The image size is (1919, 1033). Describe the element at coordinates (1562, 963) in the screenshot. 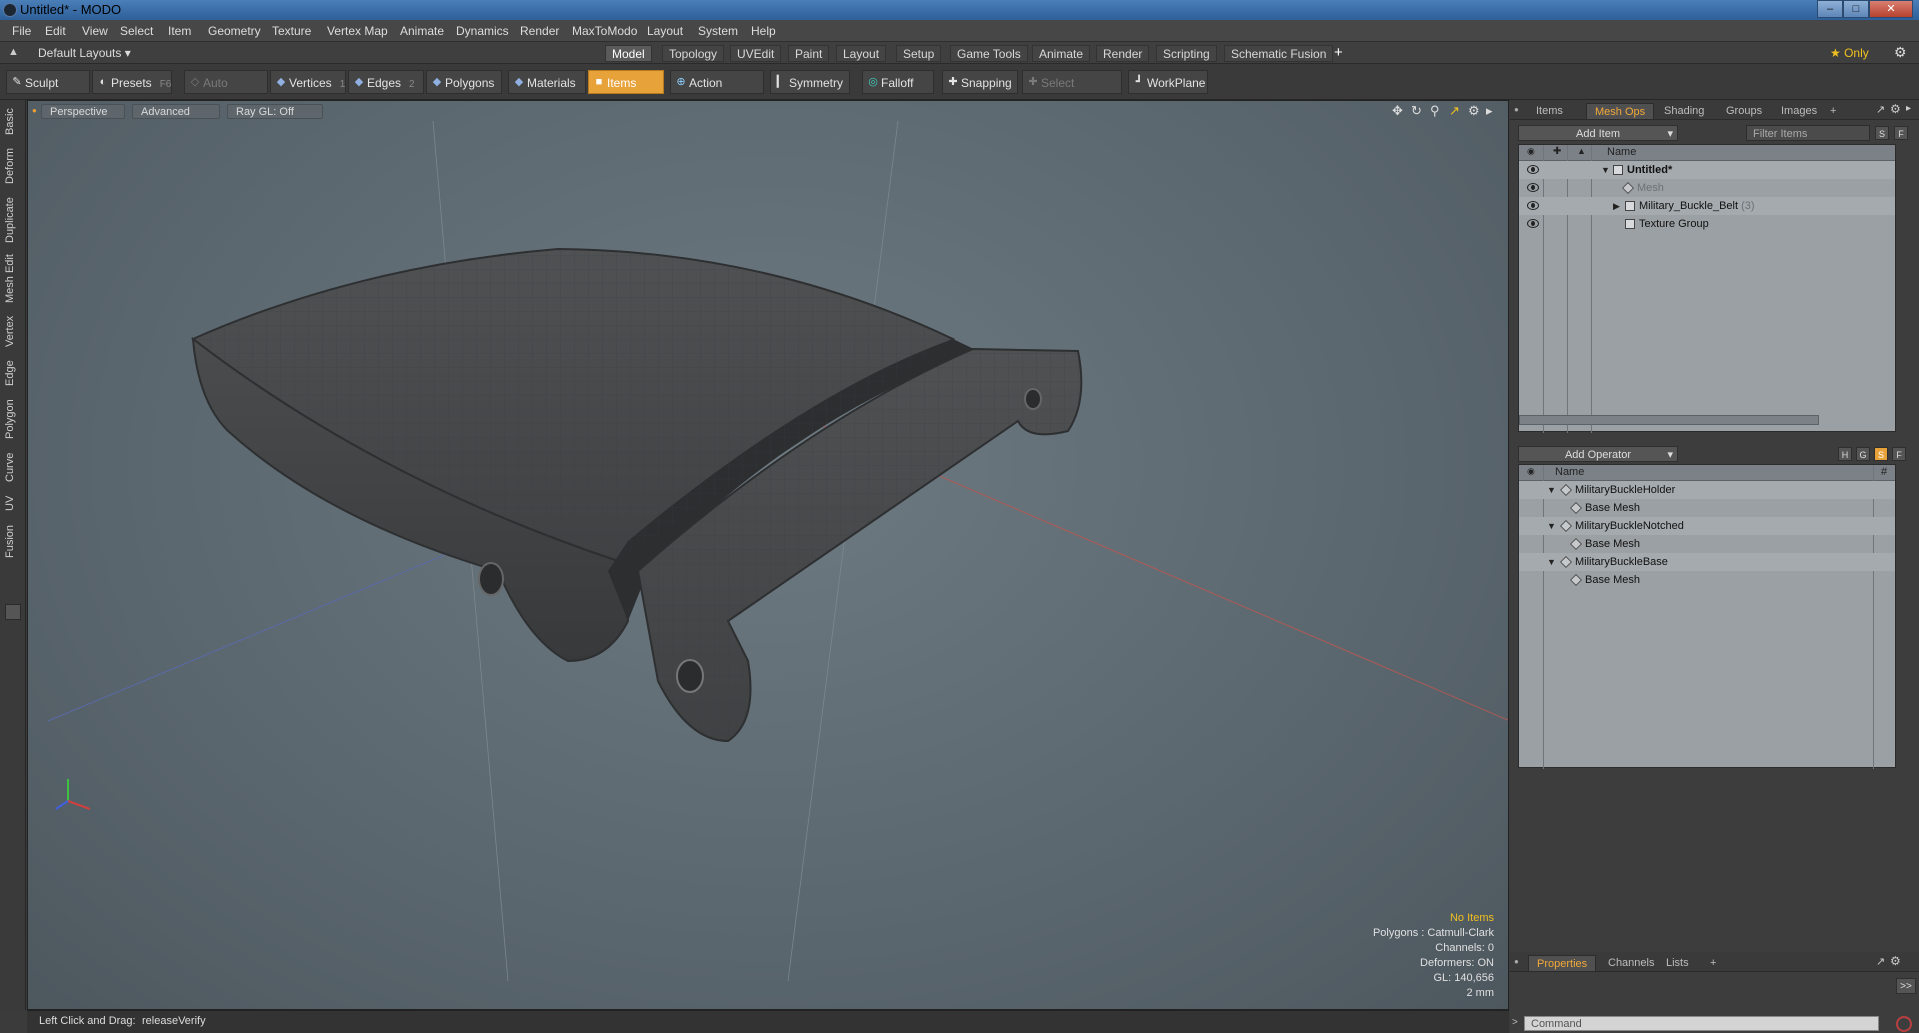

I see `tab-properties: Properties` at that location.